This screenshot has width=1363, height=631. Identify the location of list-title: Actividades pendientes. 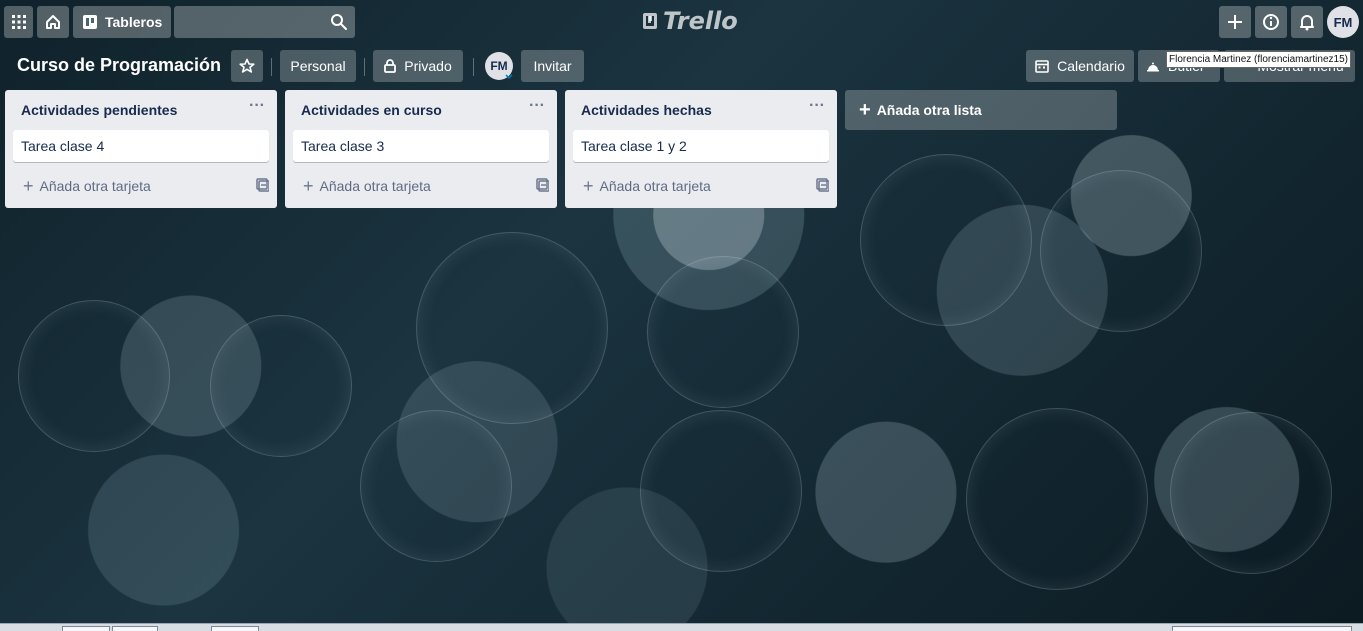
(99, 110).